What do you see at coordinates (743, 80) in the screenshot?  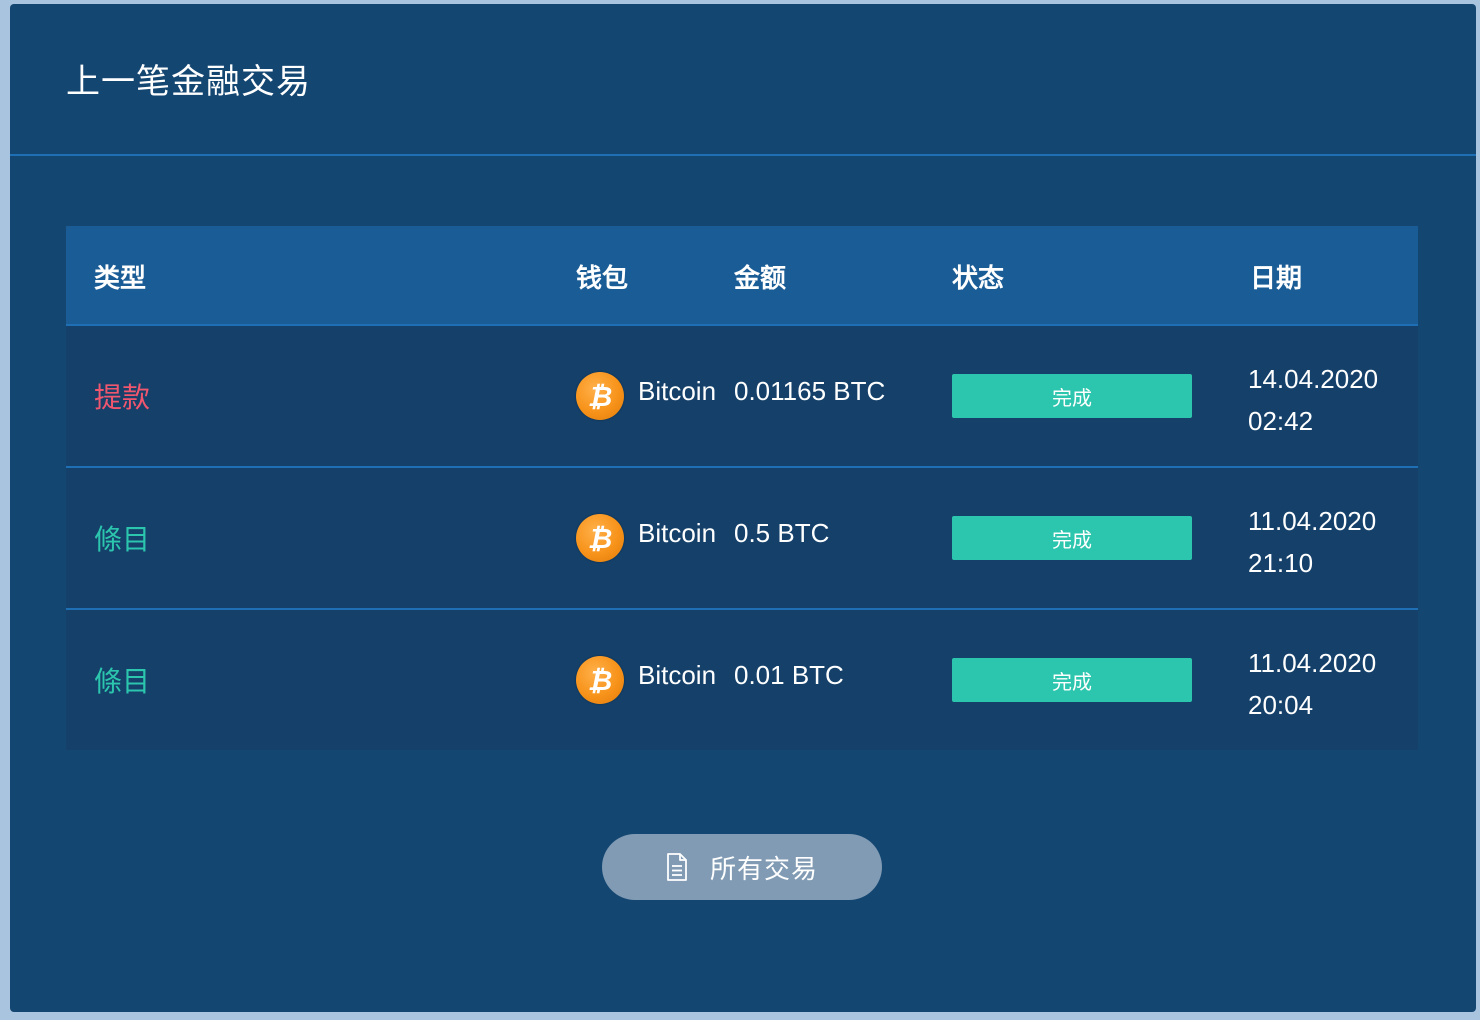 I see `panel-header: 上一笔金融交易` at bounding box center [743, 80].